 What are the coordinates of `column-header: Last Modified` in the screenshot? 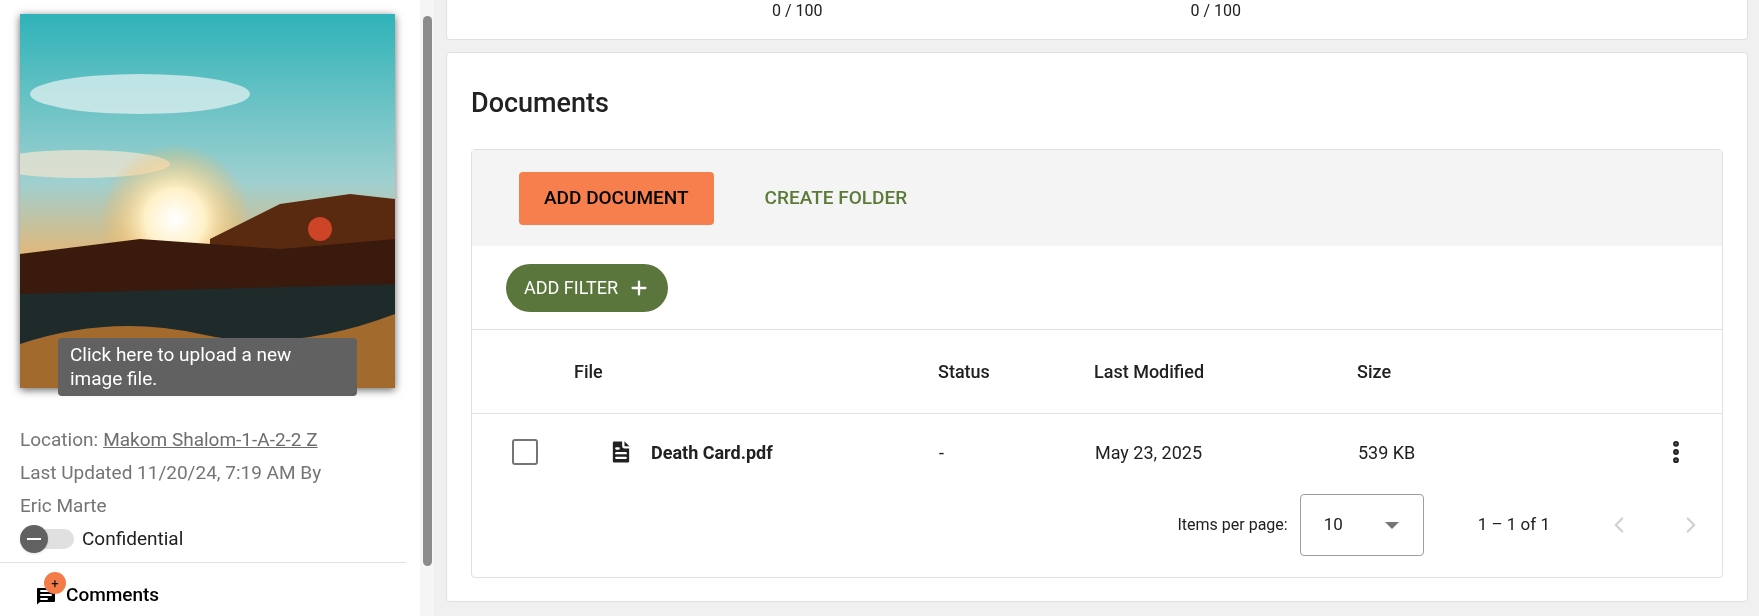 It's located at (1150, 372).